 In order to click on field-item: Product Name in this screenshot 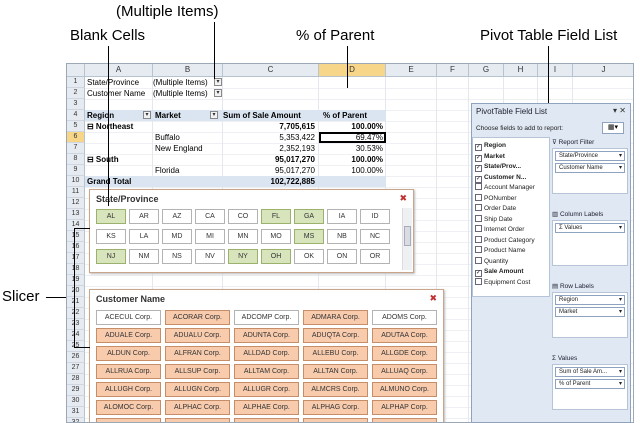, I will do `click(500, 251)`.